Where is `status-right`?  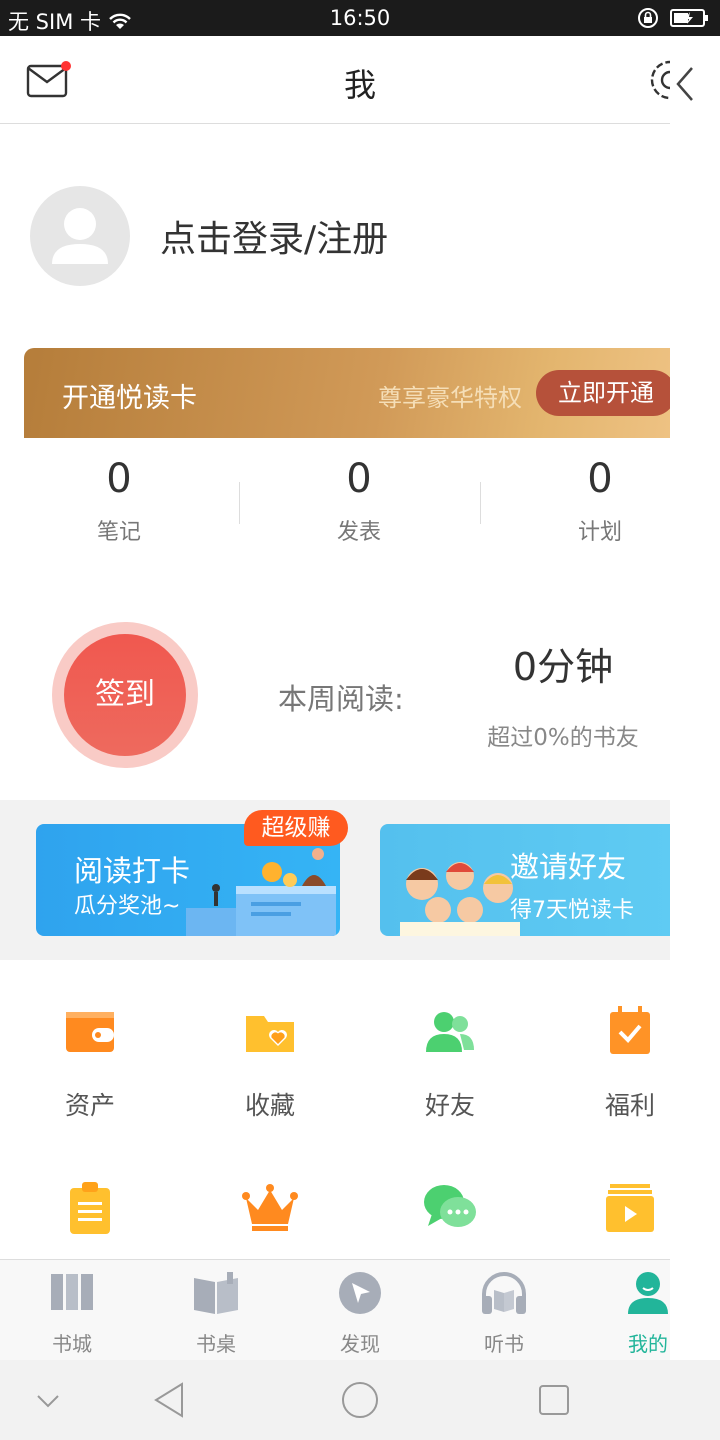
status-right is located at coordinates (673, 18).